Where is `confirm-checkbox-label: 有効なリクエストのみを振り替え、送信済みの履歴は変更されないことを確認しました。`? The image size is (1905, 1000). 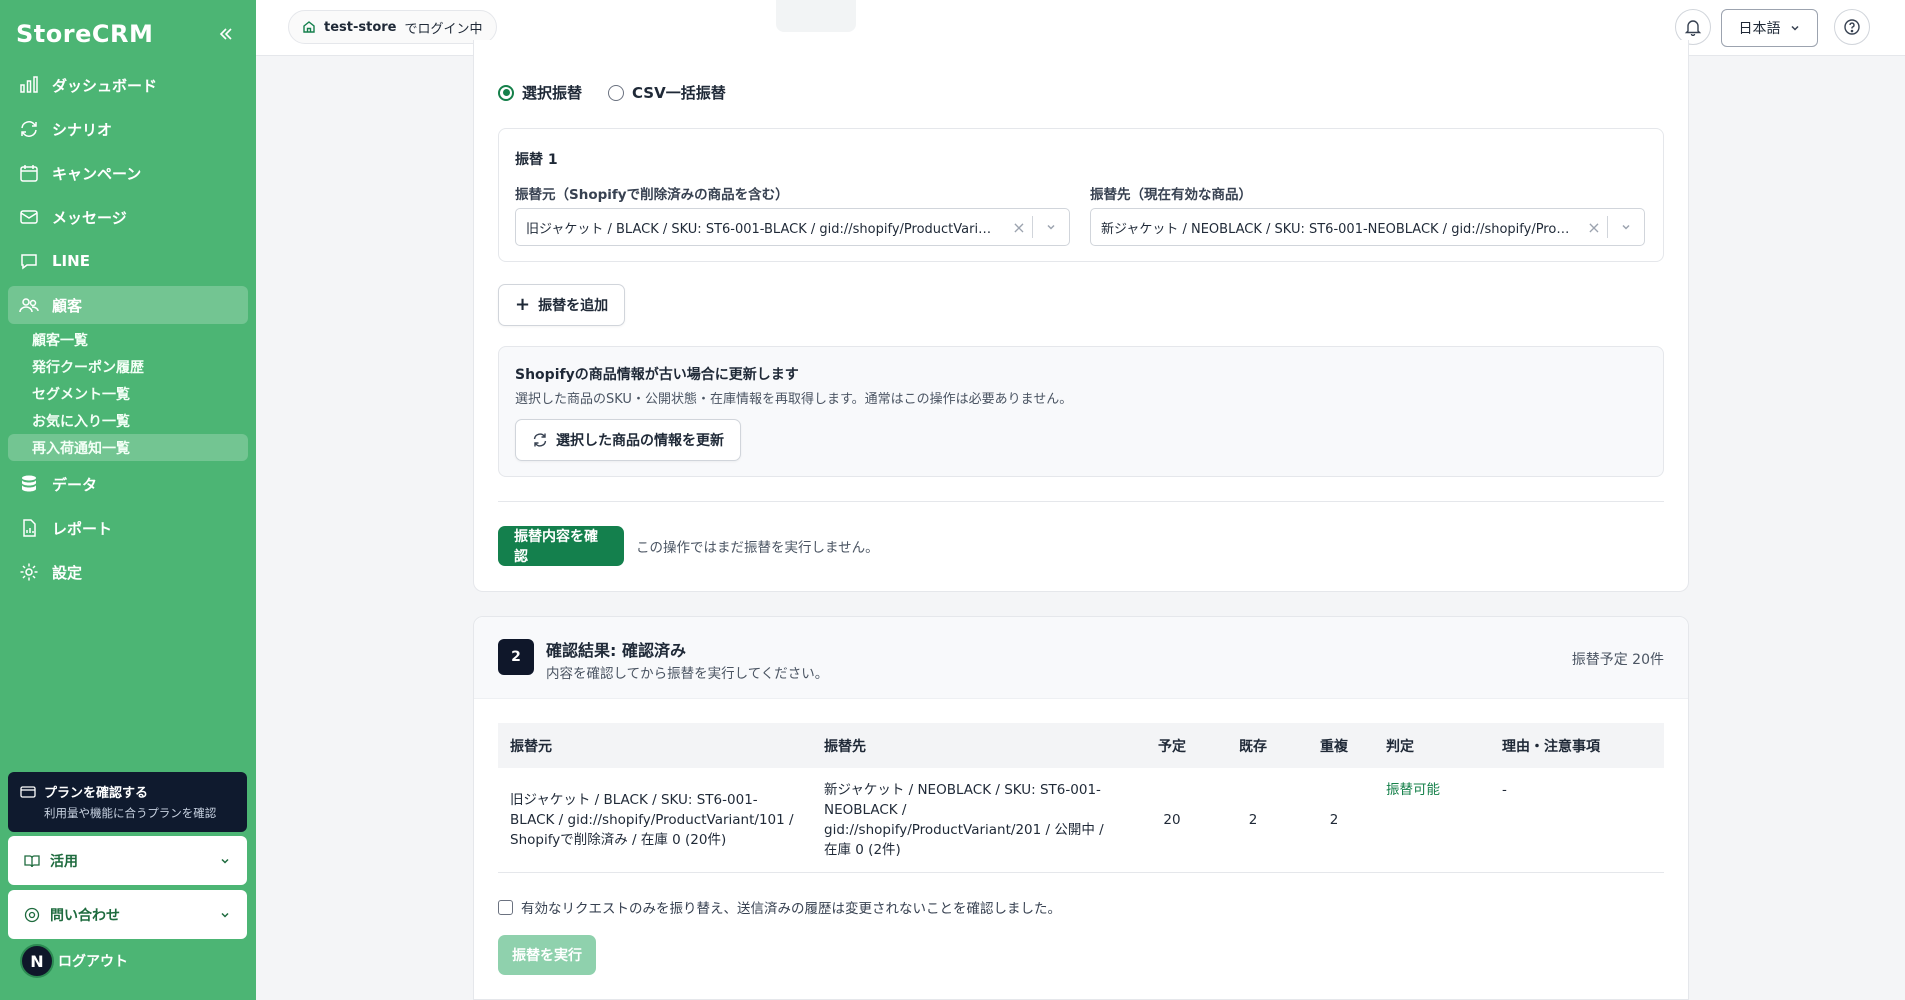
confirm-checkbox-label: 有効なリクエストのみを振り替え、送信済みの履歴は変更されないことを確認しました。 is located at coordinates (791, 909).